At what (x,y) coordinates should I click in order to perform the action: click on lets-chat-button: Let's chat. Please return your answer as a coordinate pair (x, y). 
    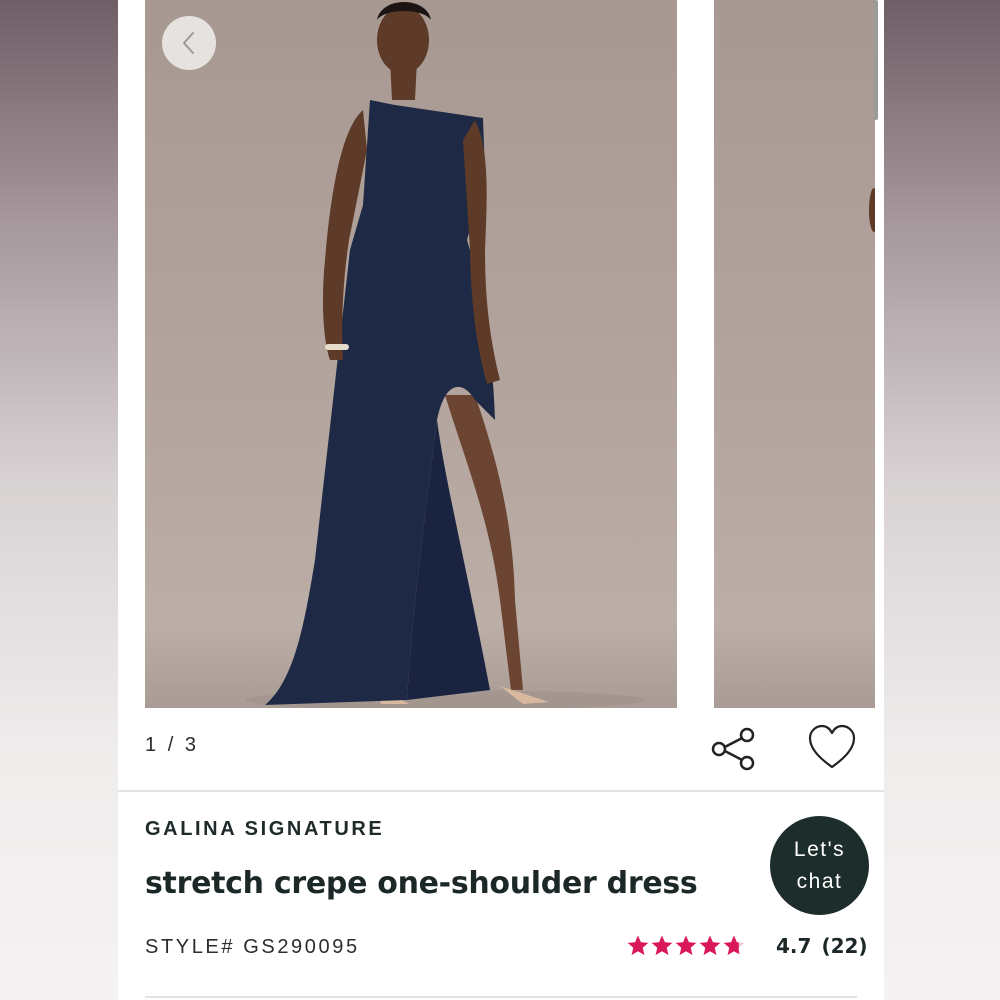
    Looking at the image, I should click on (819, 865).